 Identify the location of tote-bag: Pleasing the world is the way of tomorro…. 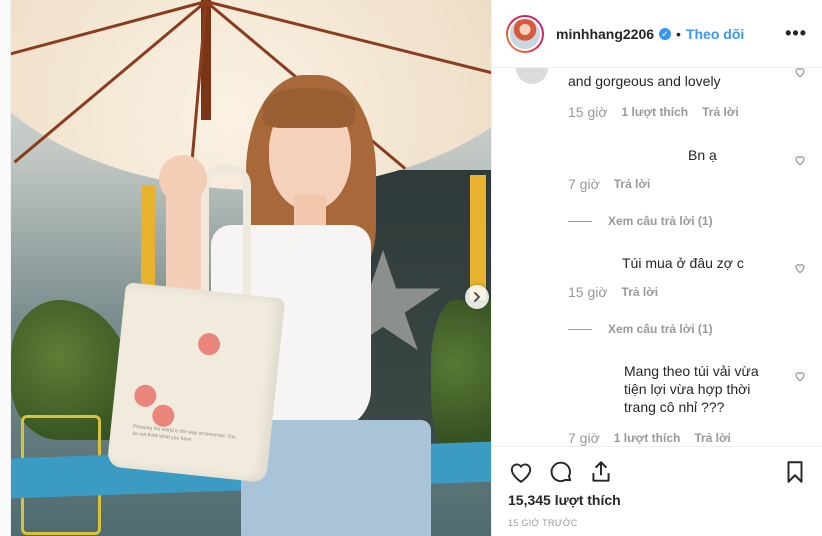
(196, 382).